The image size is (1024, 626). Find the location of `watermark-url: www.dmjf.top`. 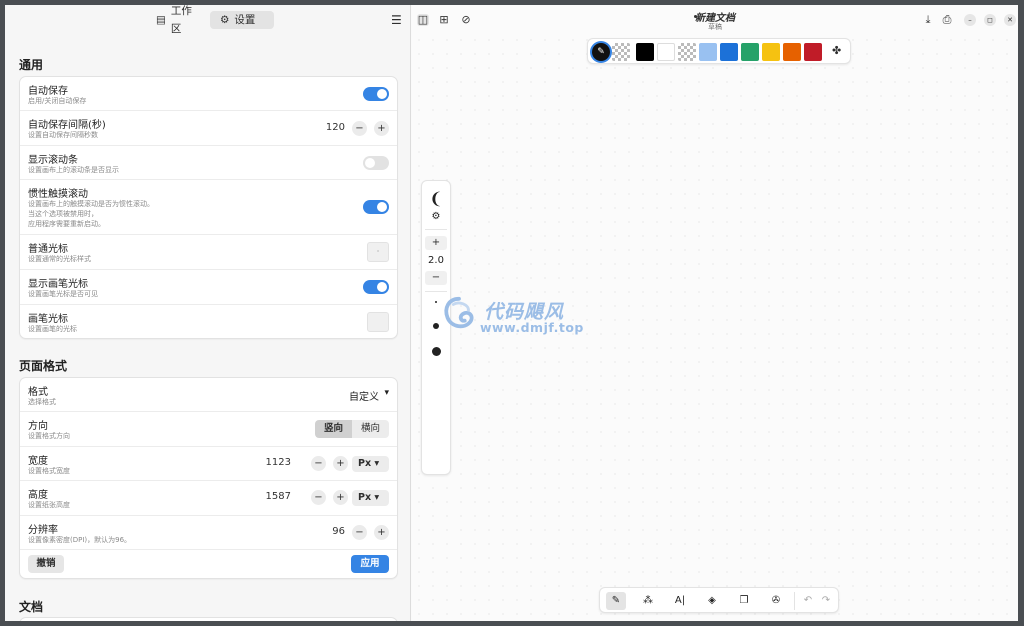

watermark-url: www.dmjf.top is located at coordinates (532, 327).